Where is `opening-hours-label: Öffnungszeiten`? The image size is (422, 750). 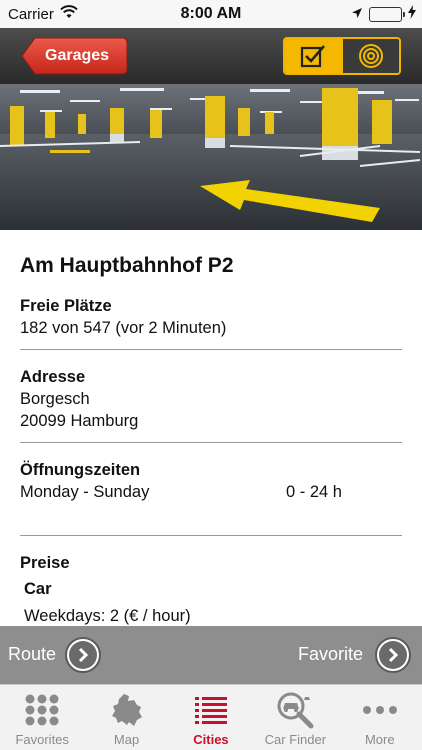 opening-hours-label: Öffnungszeiten is located at coordinates (80, 470).